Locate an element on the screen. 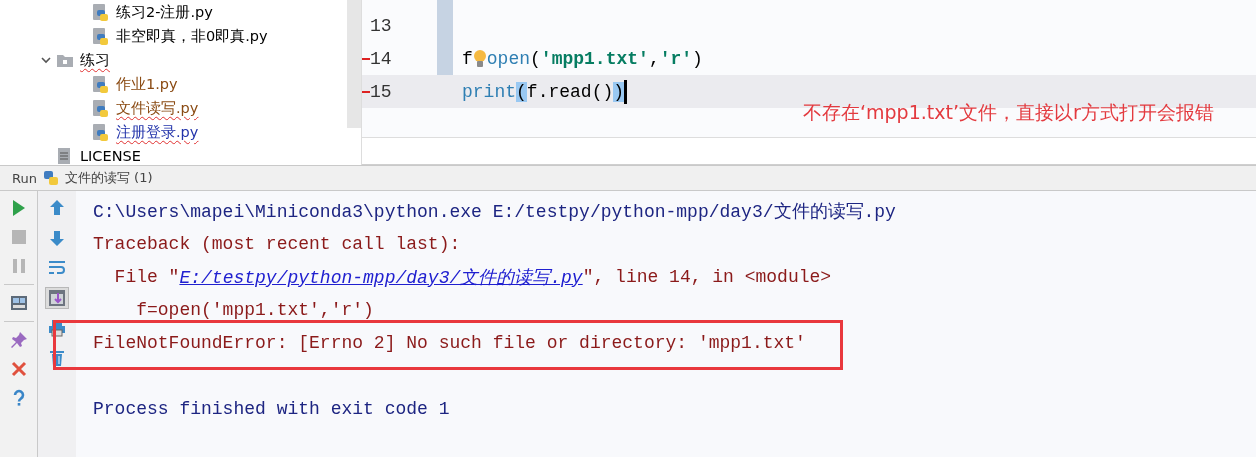 Image resolution: width=1256 pixels, height=457 pixels. tree-item: 文件读写.py is located at coordinates (157, 108).